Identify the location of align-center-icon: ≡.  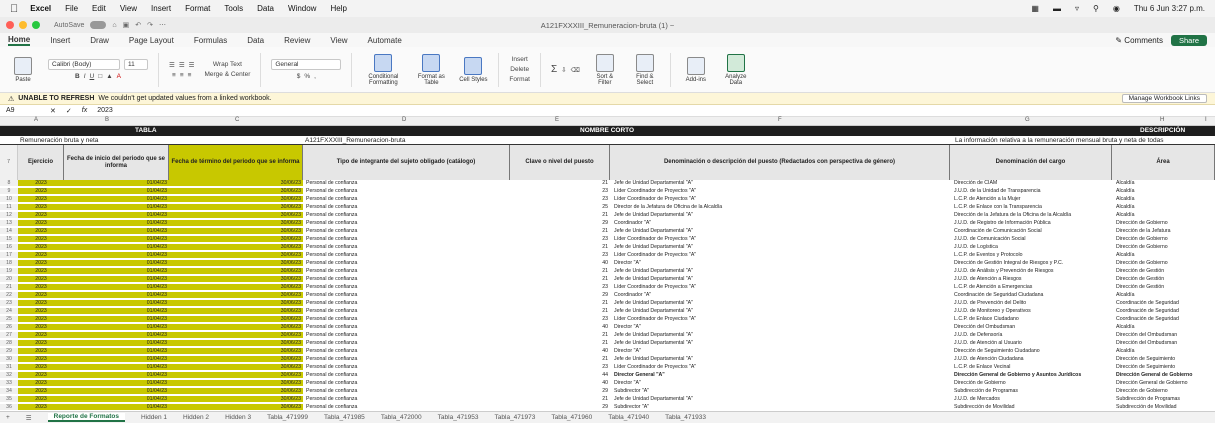
(182, 75).